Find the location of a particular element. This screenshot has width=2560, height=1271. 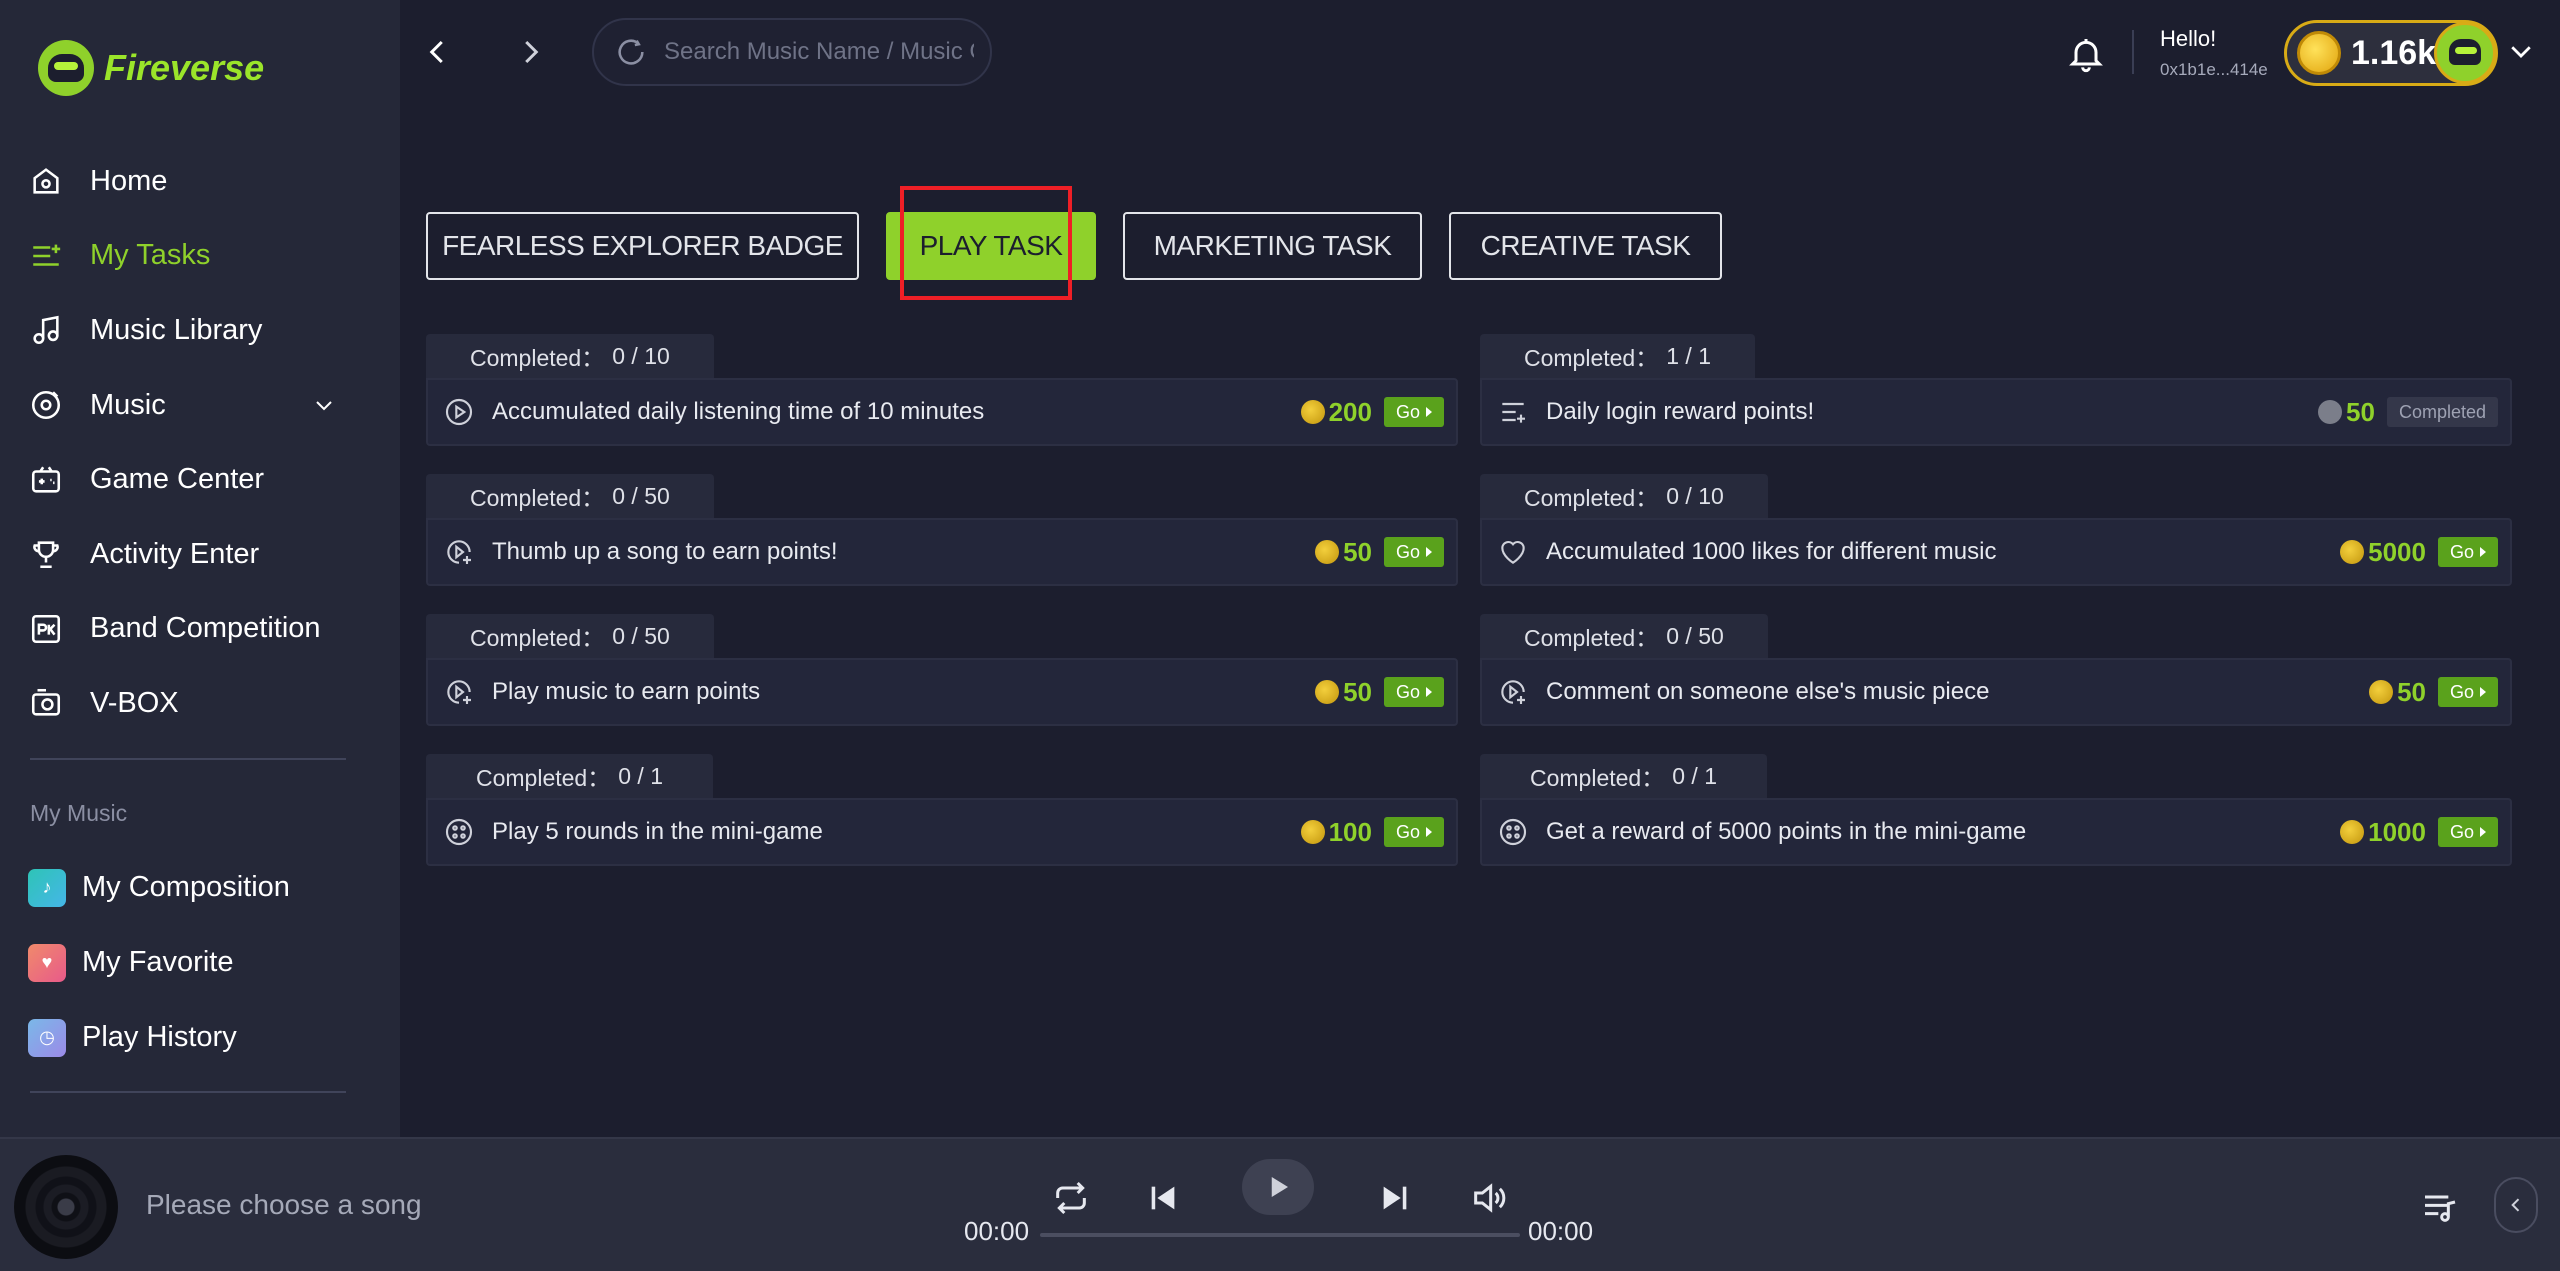

bell-icon is located at coordinates (2086, 54).